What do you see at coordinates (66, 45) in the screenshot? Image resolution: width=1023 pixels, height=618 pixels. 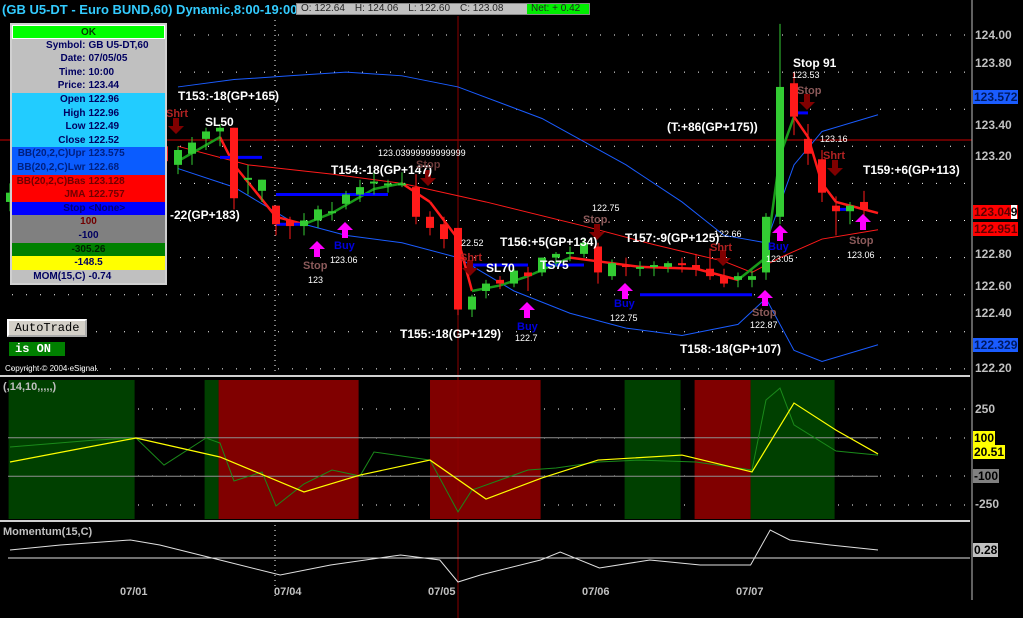 I see `row-label: Symbol:` at bounding box center [66, 45].